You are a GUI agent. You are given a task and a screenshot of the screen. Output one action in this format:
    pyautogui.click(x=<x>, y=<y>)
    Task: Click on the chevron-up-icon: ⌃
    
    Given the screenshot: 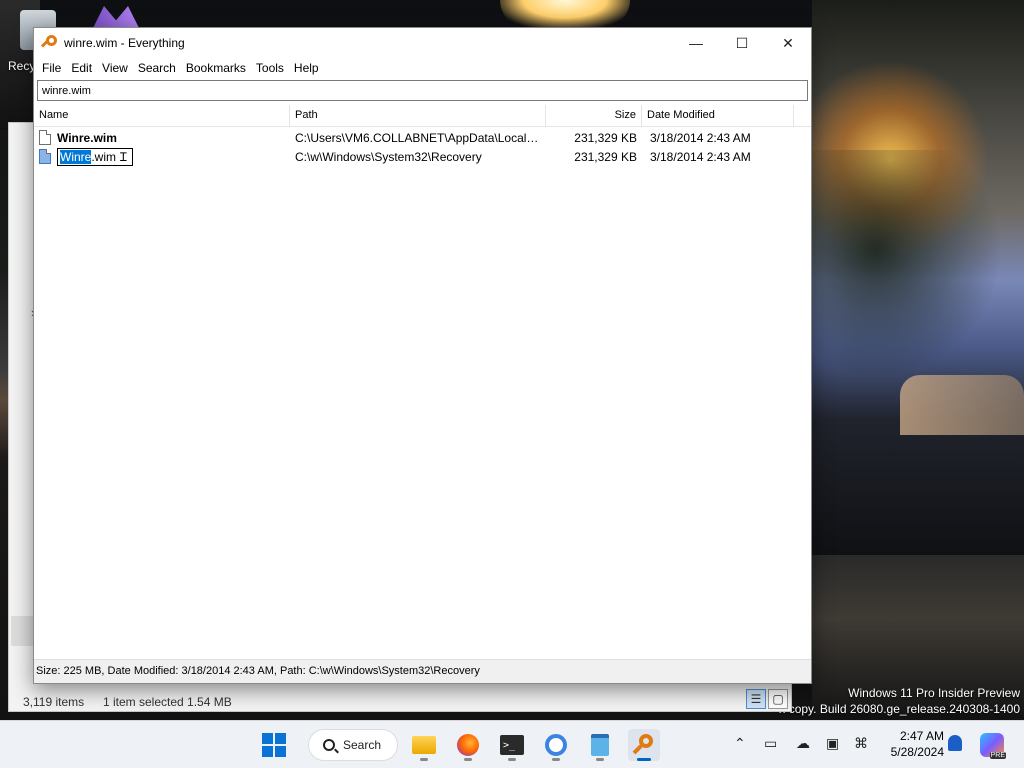 What is the action you would take?
    pyautogui.click(x=740, y=743)
    